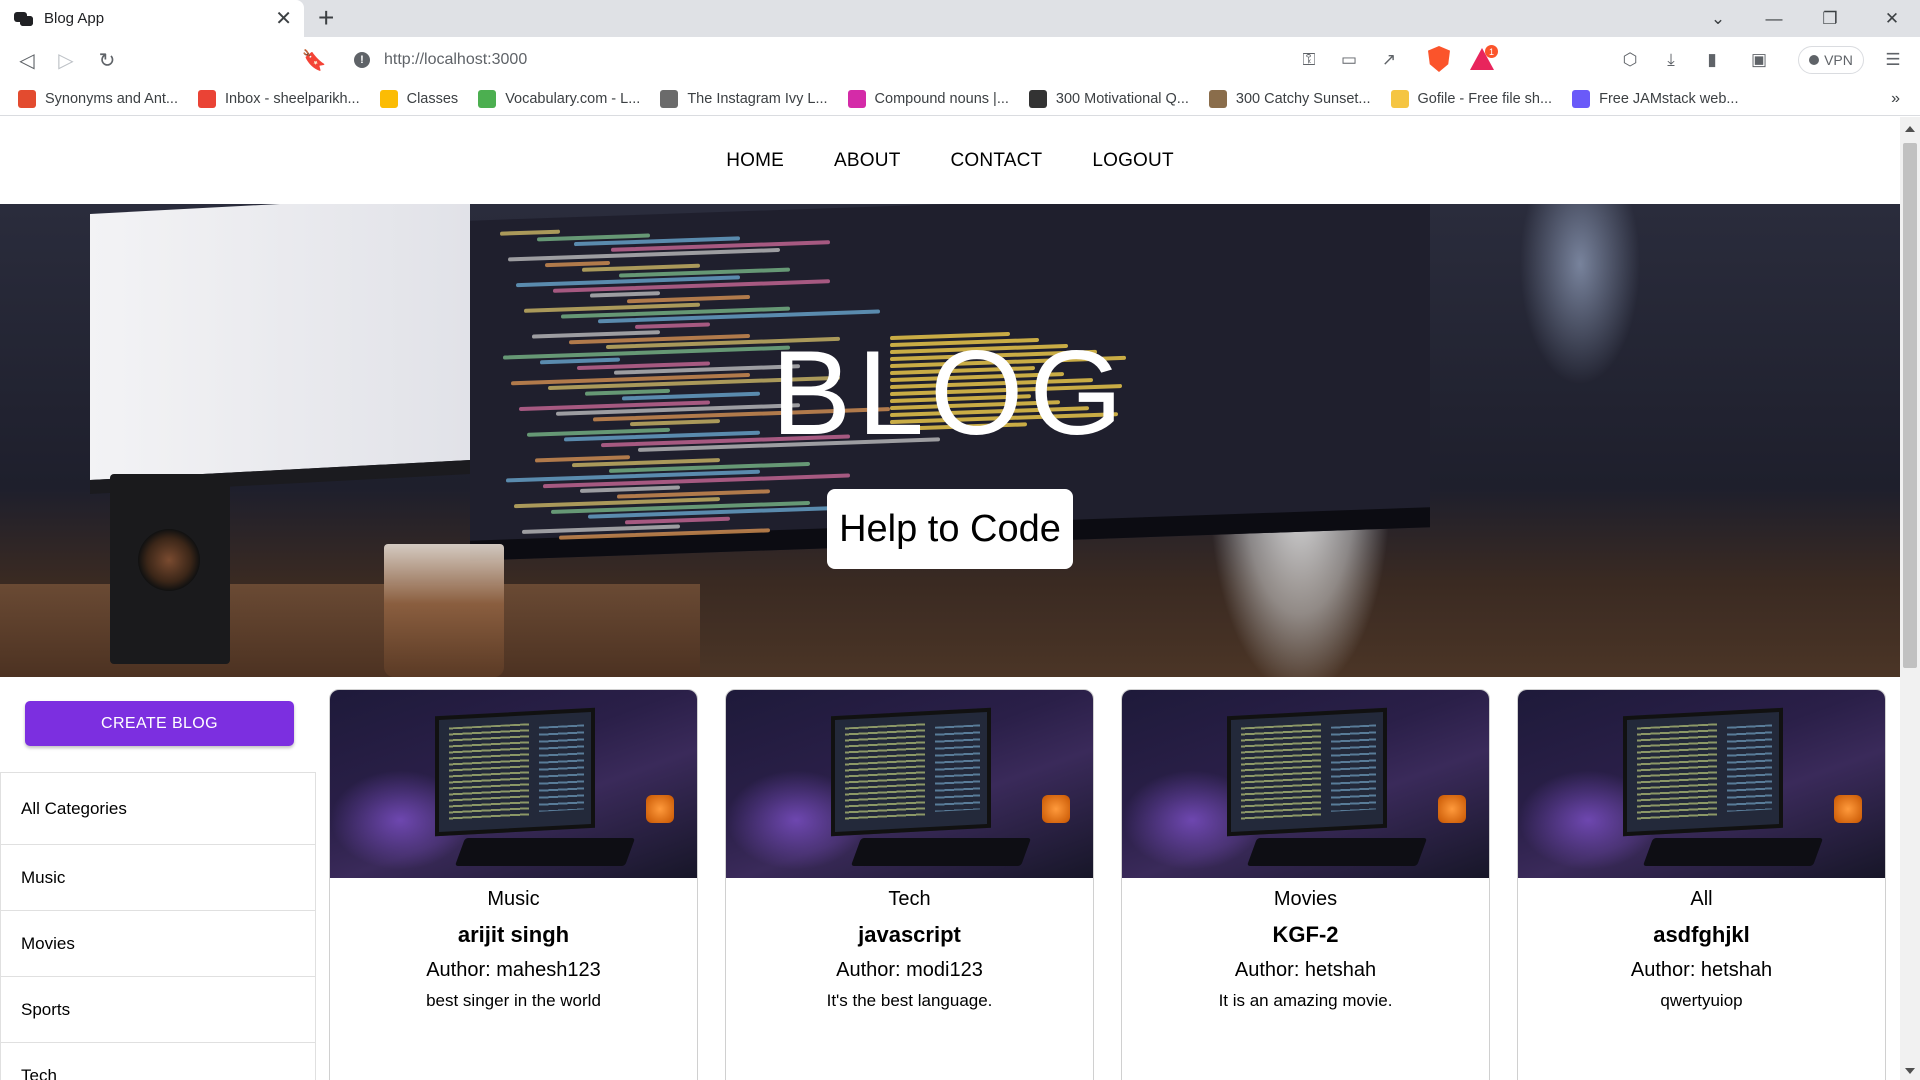  What do you see at coordinates (432, 98) in the screenshot?
I see `bookmark-label: Classes` at bounding box center [432, 98].